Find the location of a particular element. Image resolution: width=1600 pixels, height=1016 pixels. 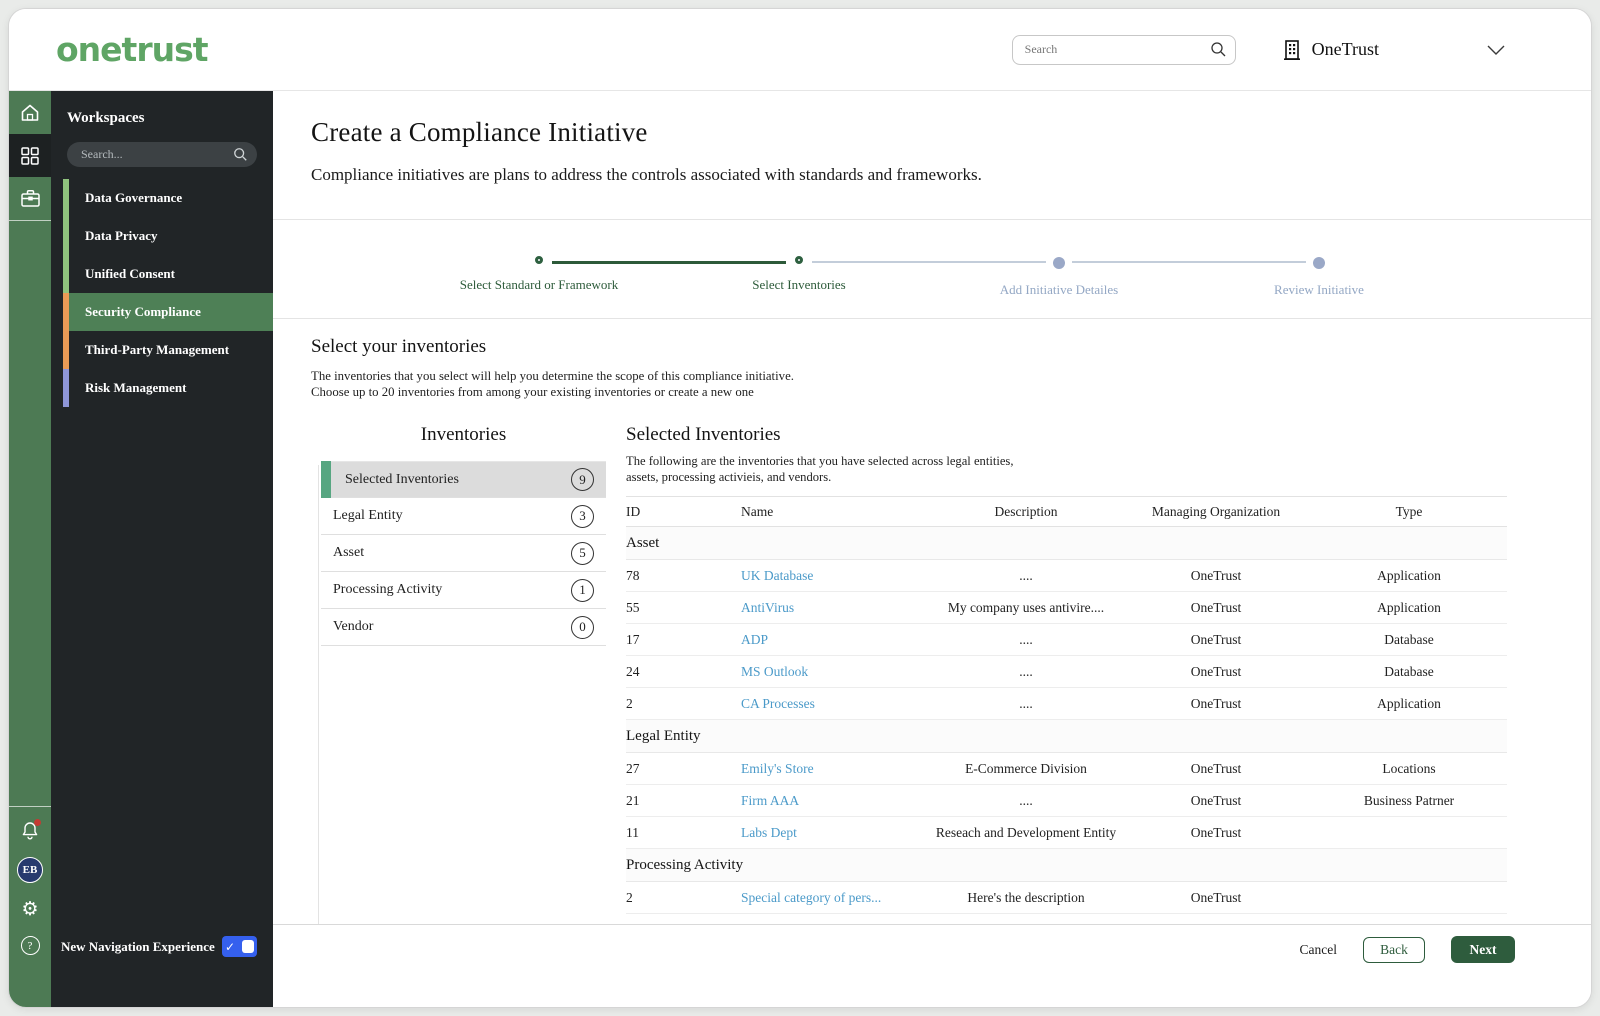

workspace-item-label: Unified Consent is located at coordinates (130, 273).